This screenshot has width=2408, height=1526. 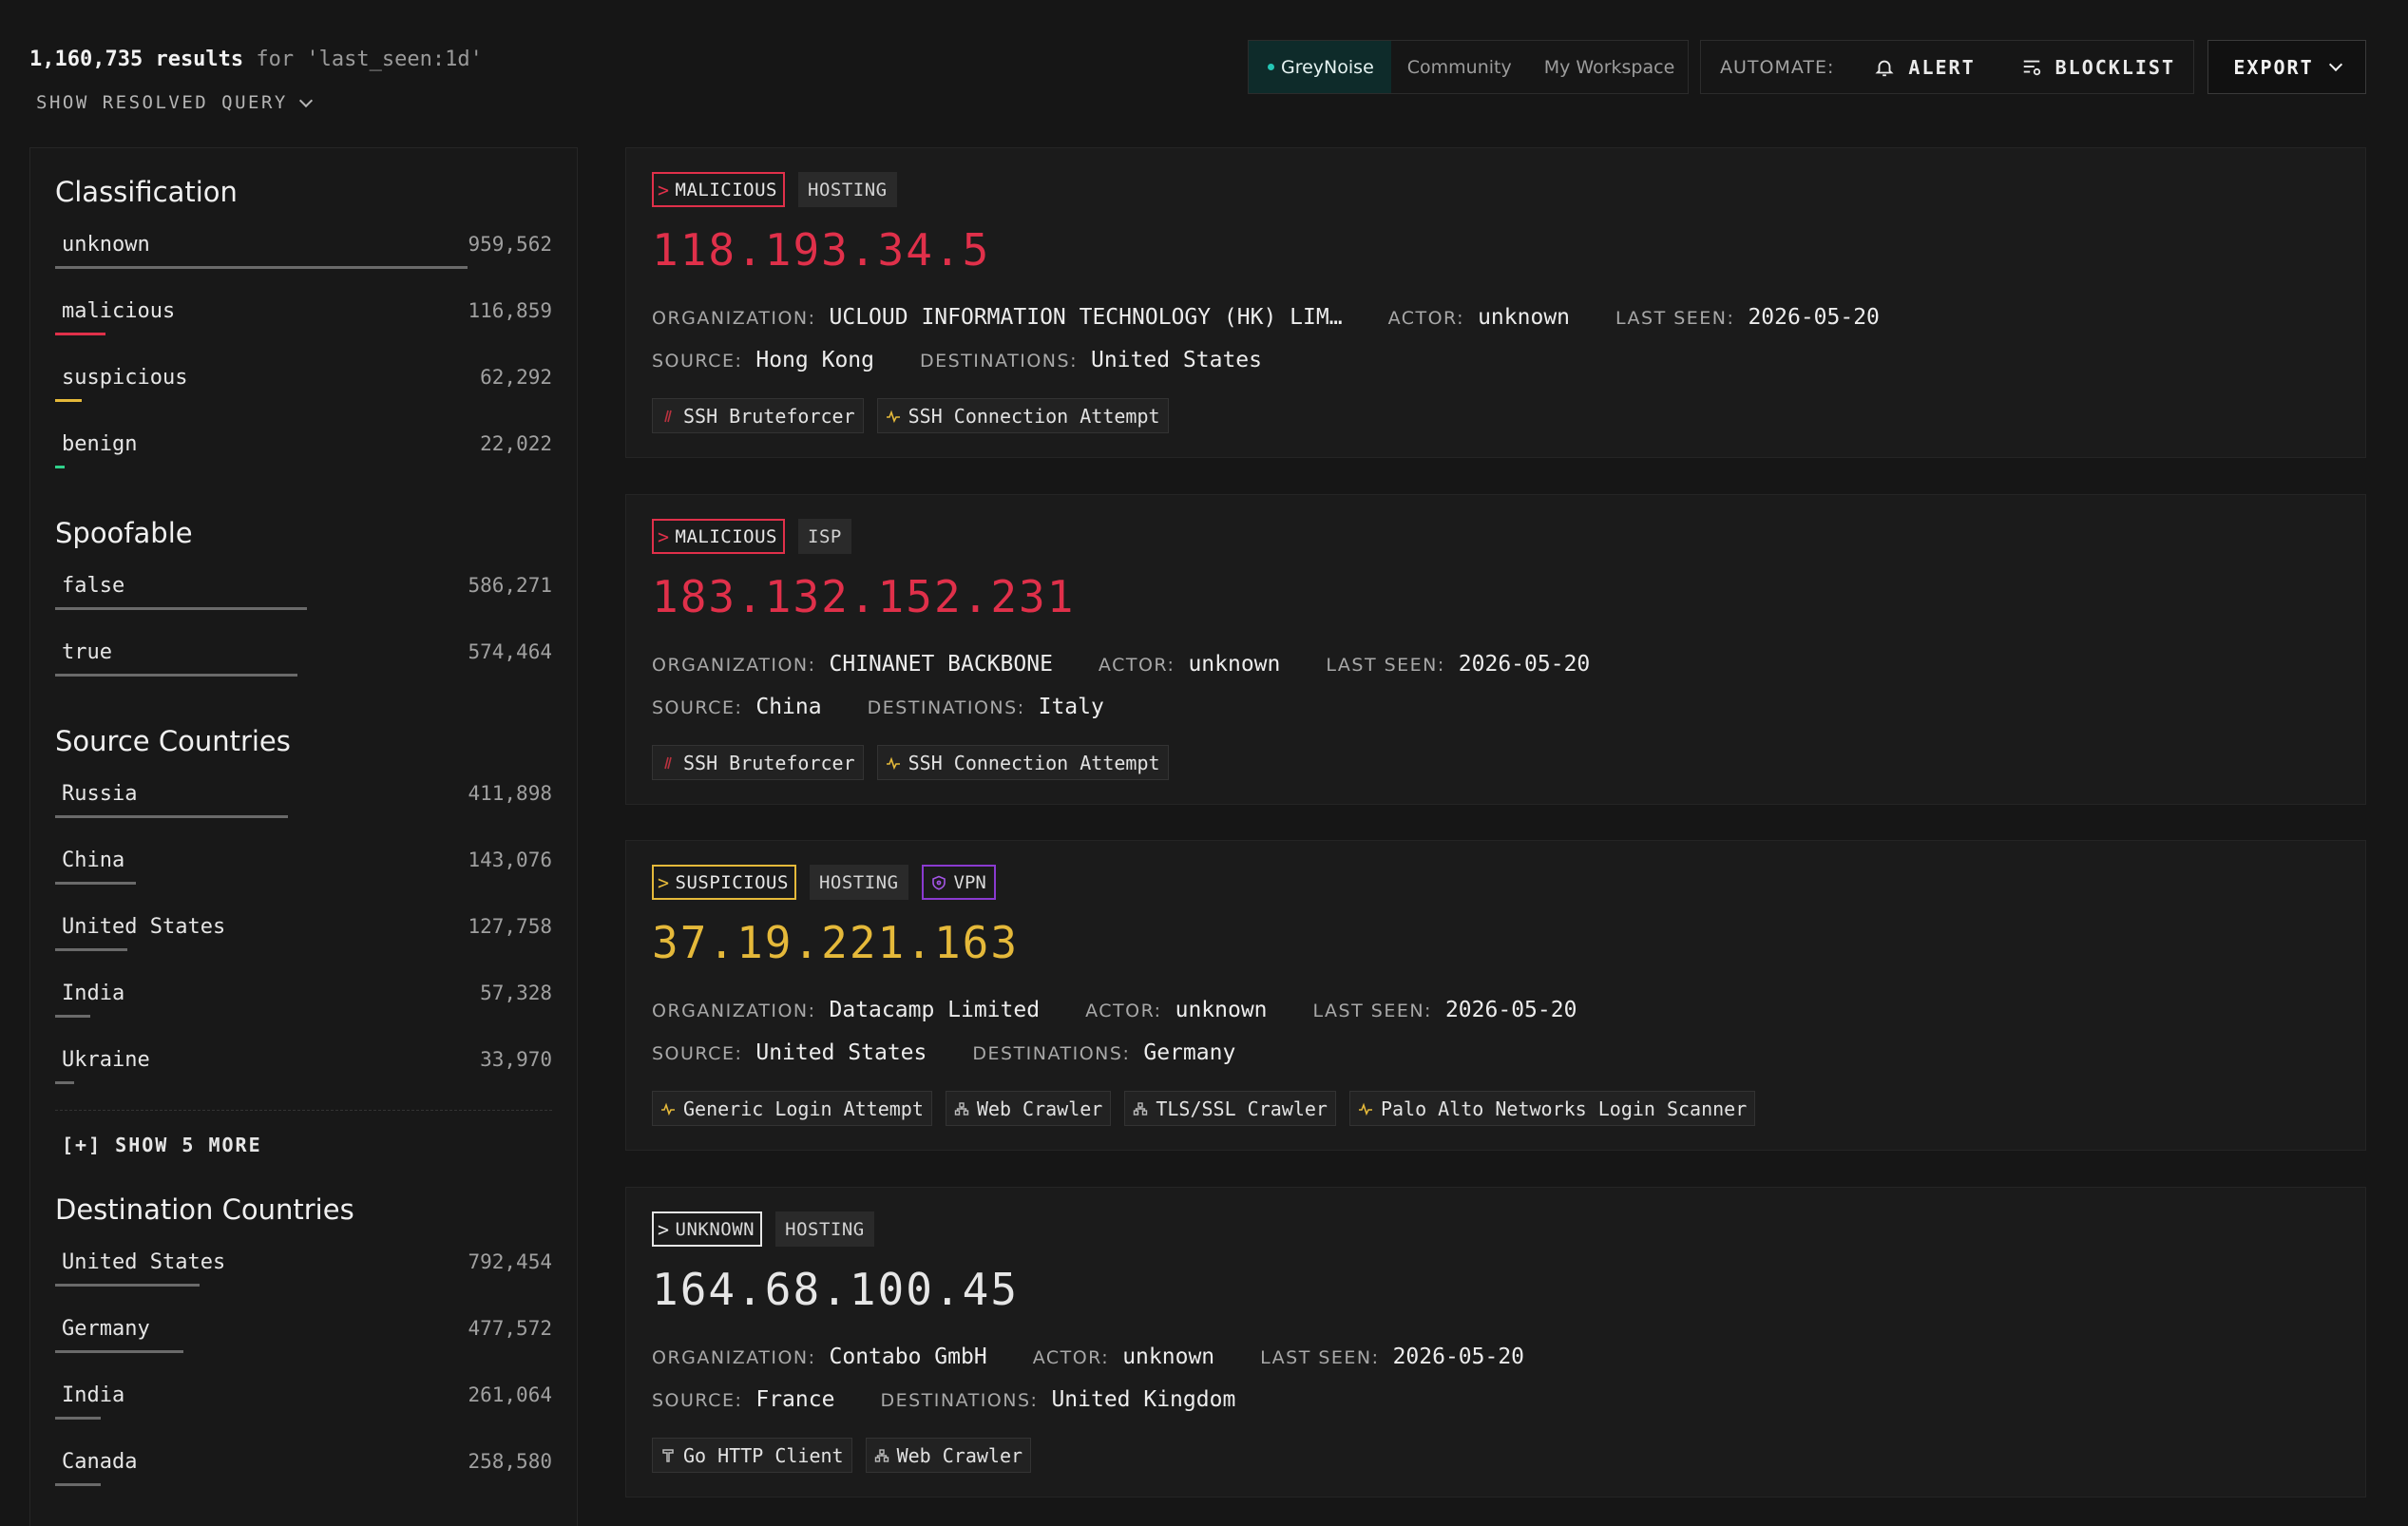 What do you see at coordinates (763, 1455) in the screenshot?
I see `tag-chip-label: Go HTTP Client` at bounding box center [763, 1455].